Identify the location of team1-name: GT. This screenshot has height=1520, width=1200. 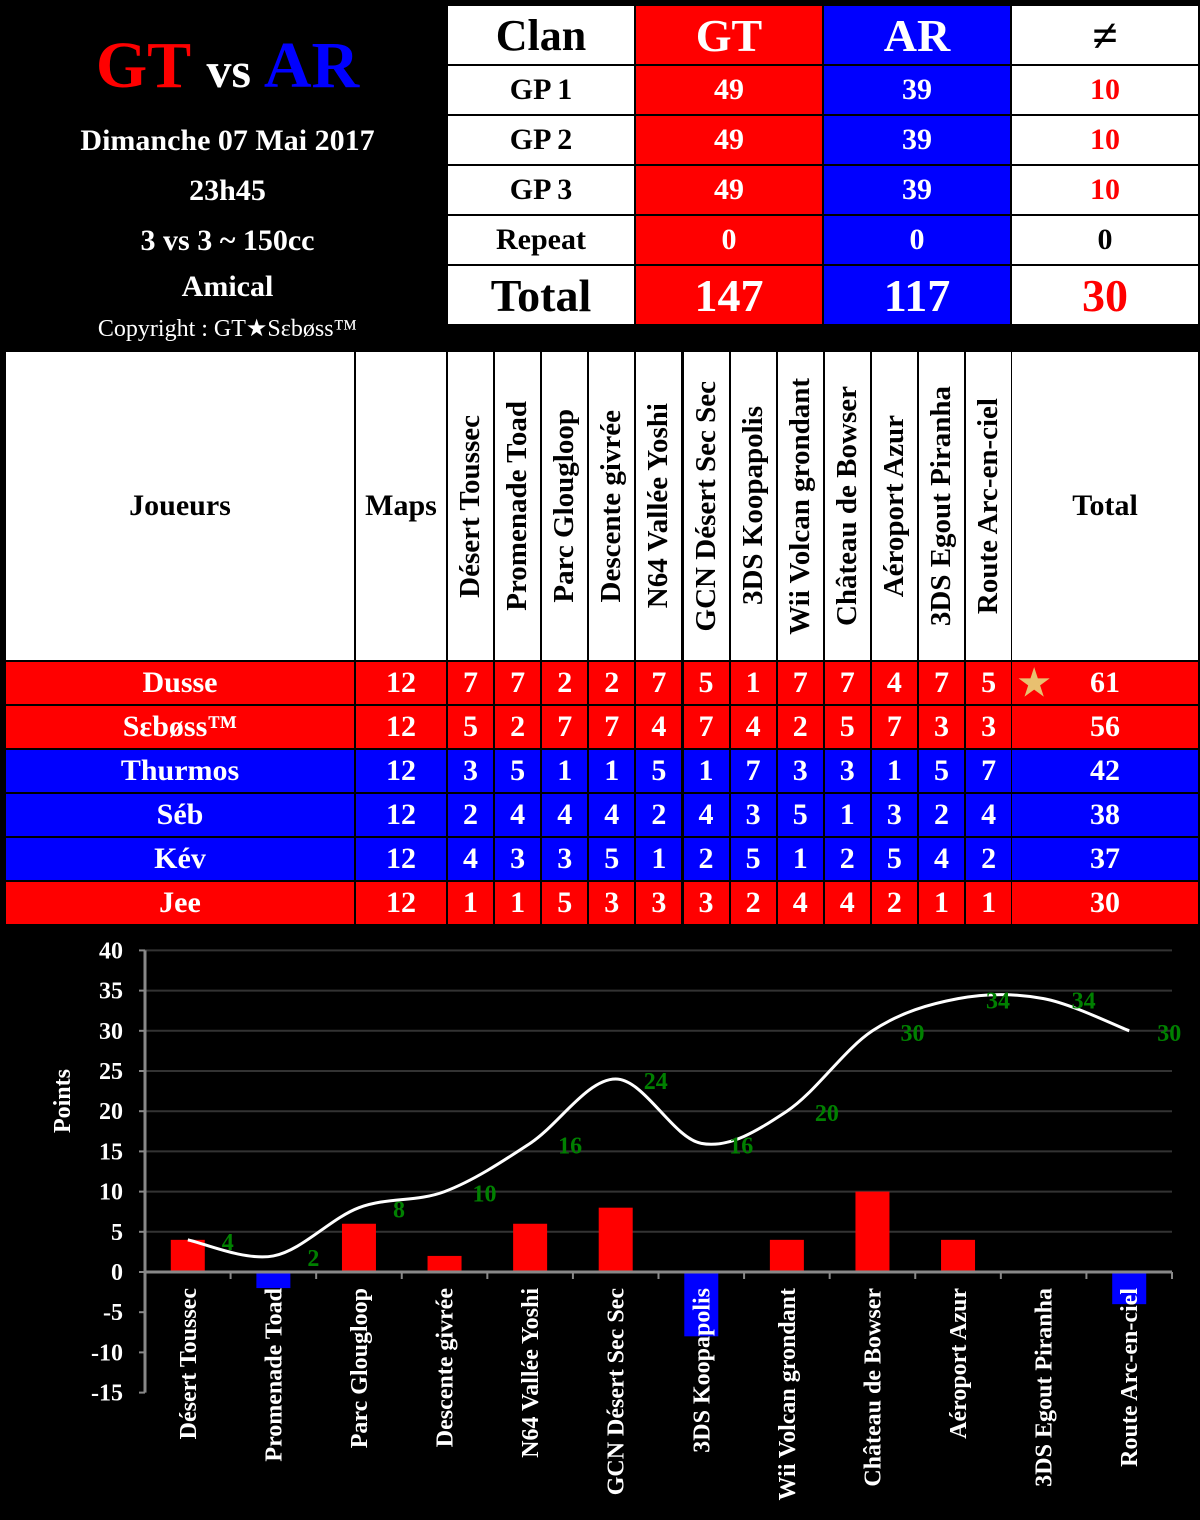
(142, 65).